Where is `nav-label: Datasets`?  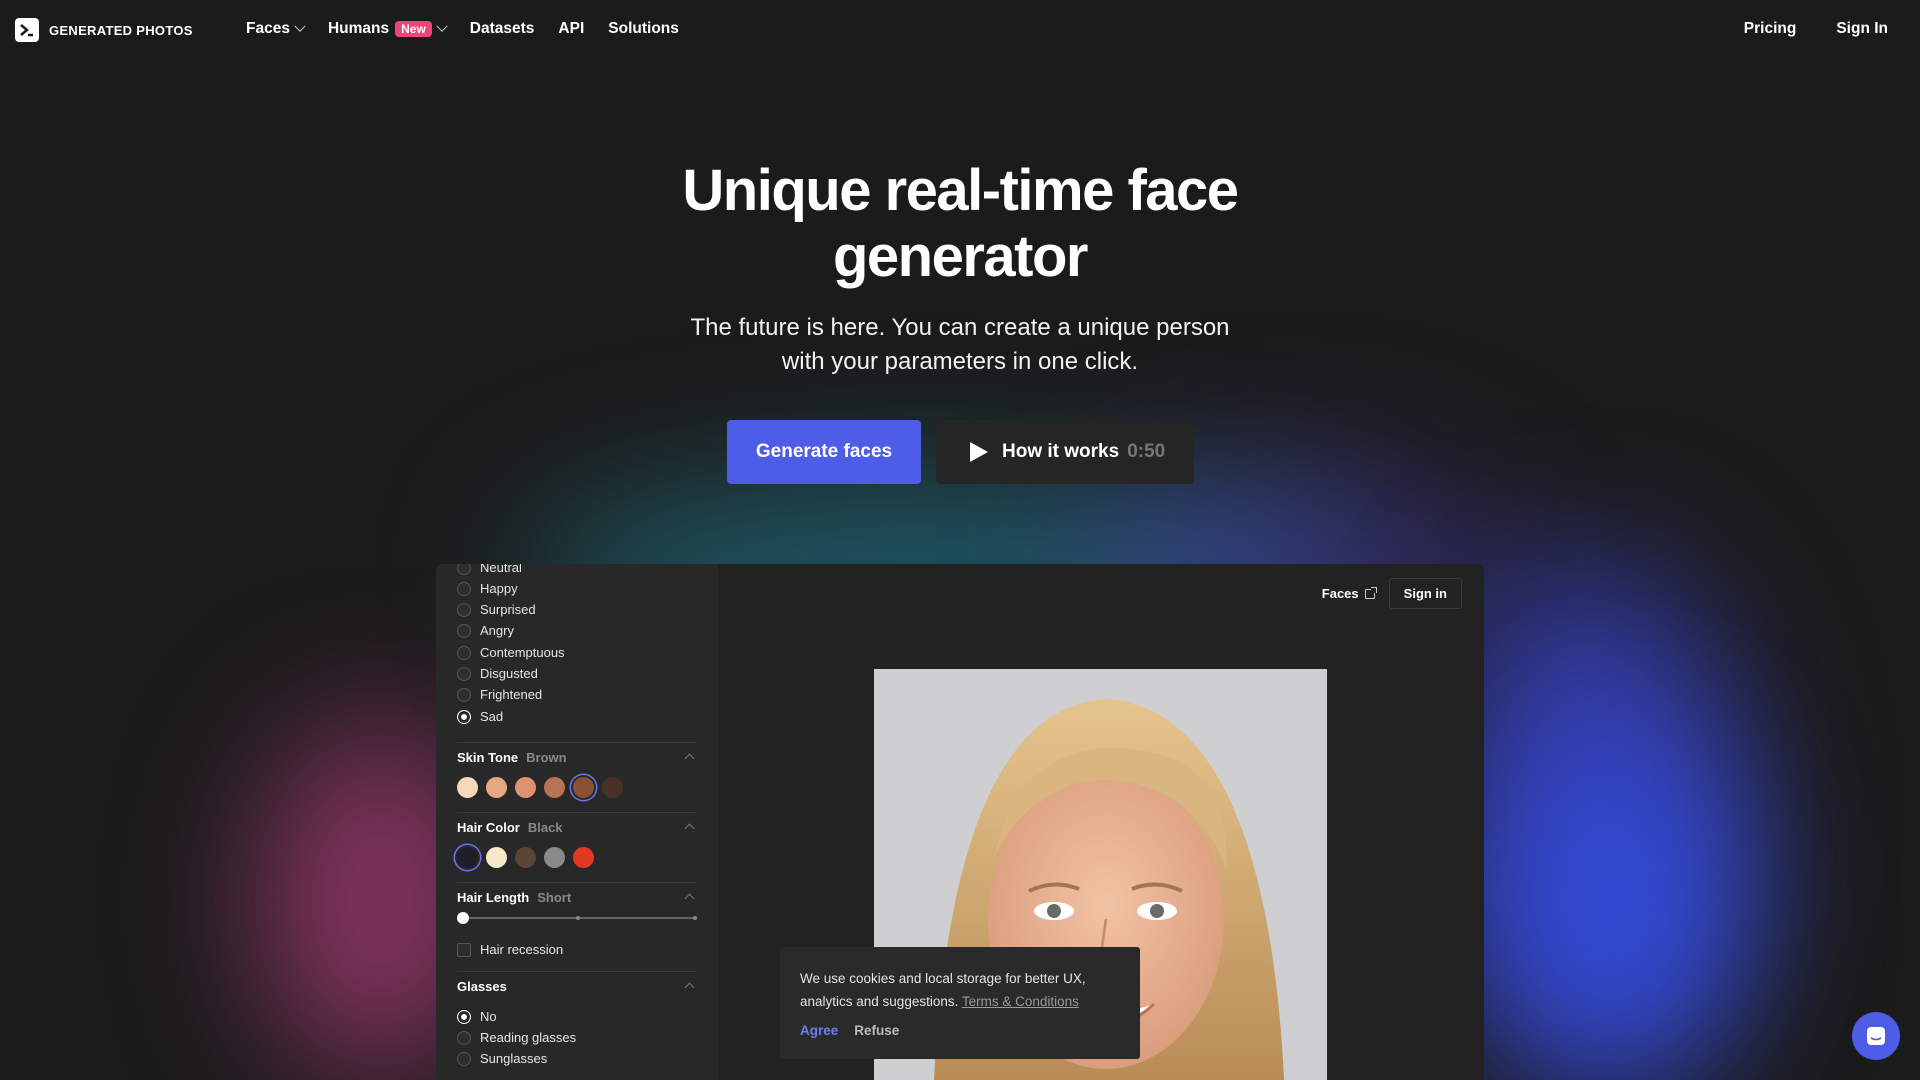
nav-label: Datasets is located at coordinates (502, 28).